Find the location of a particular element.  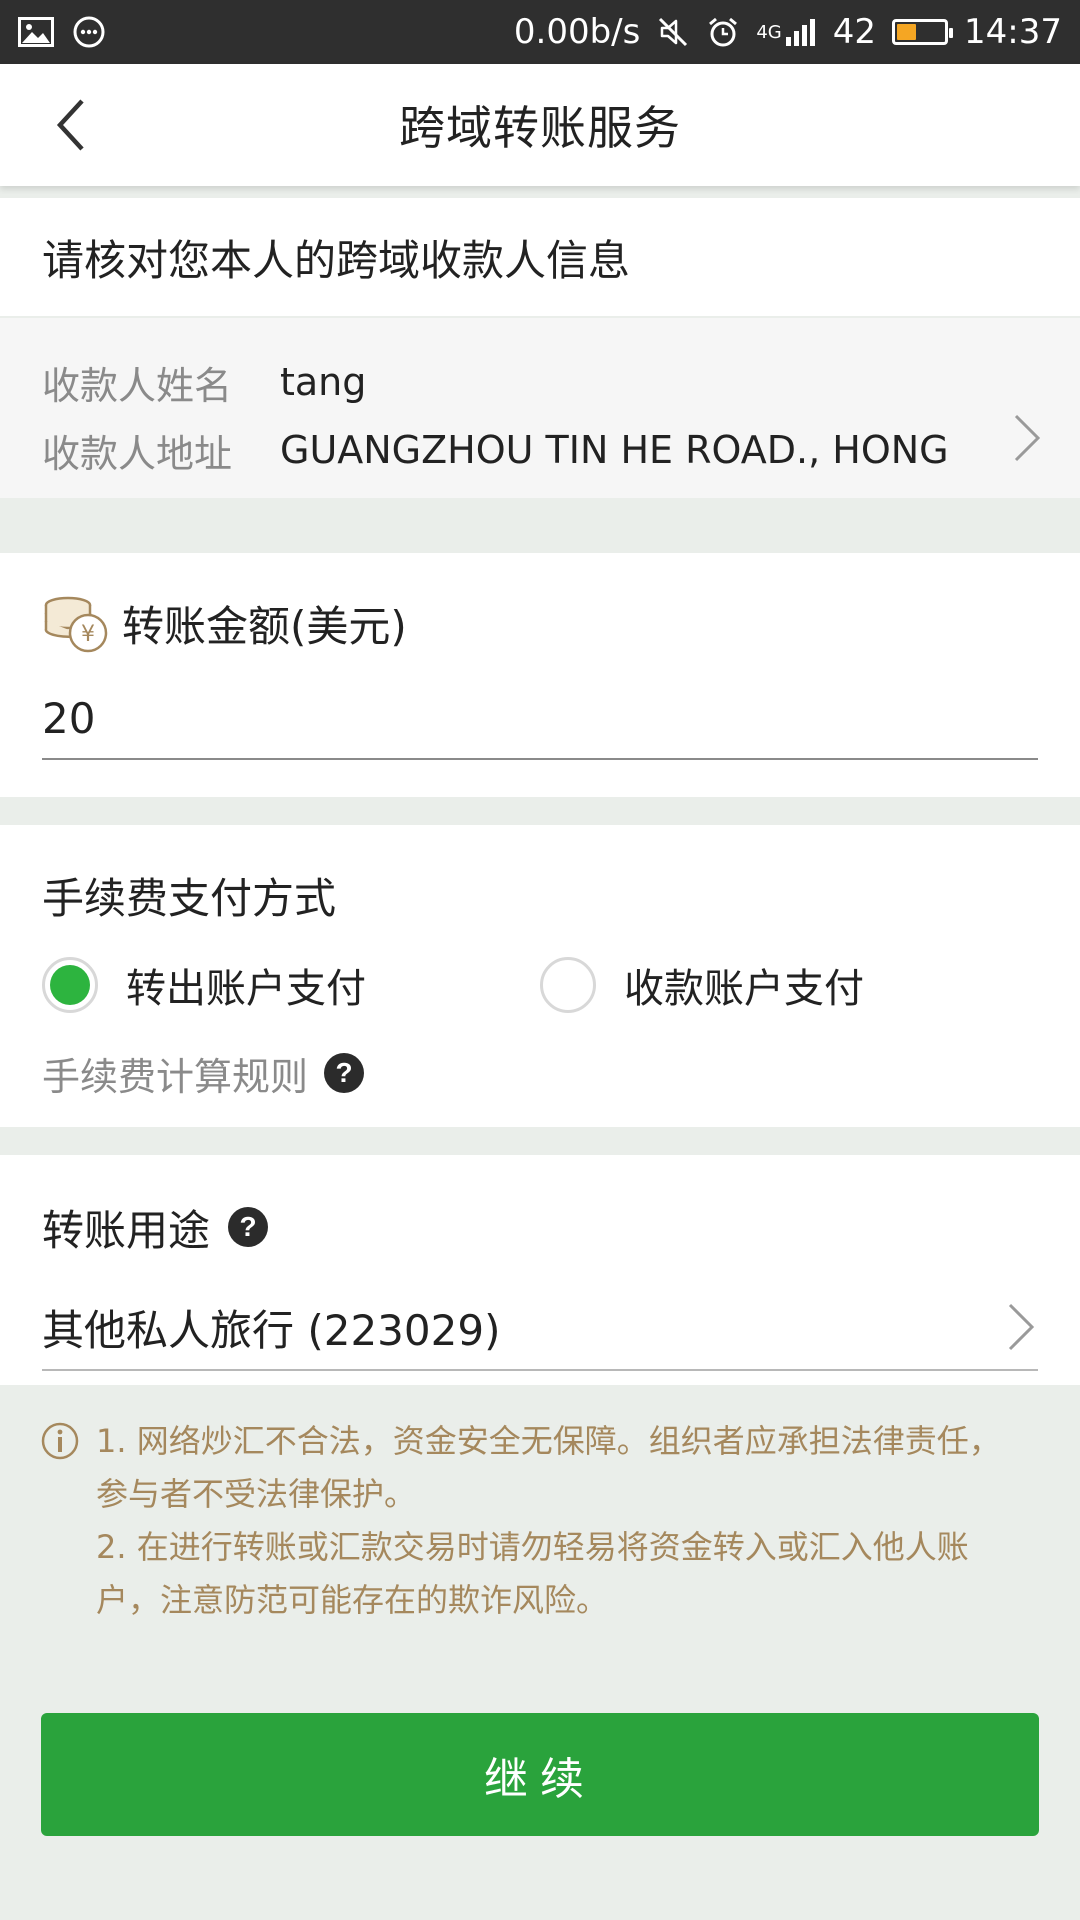

fee-method-title: 手续费支付方式 is located at coordinates (189, 898).